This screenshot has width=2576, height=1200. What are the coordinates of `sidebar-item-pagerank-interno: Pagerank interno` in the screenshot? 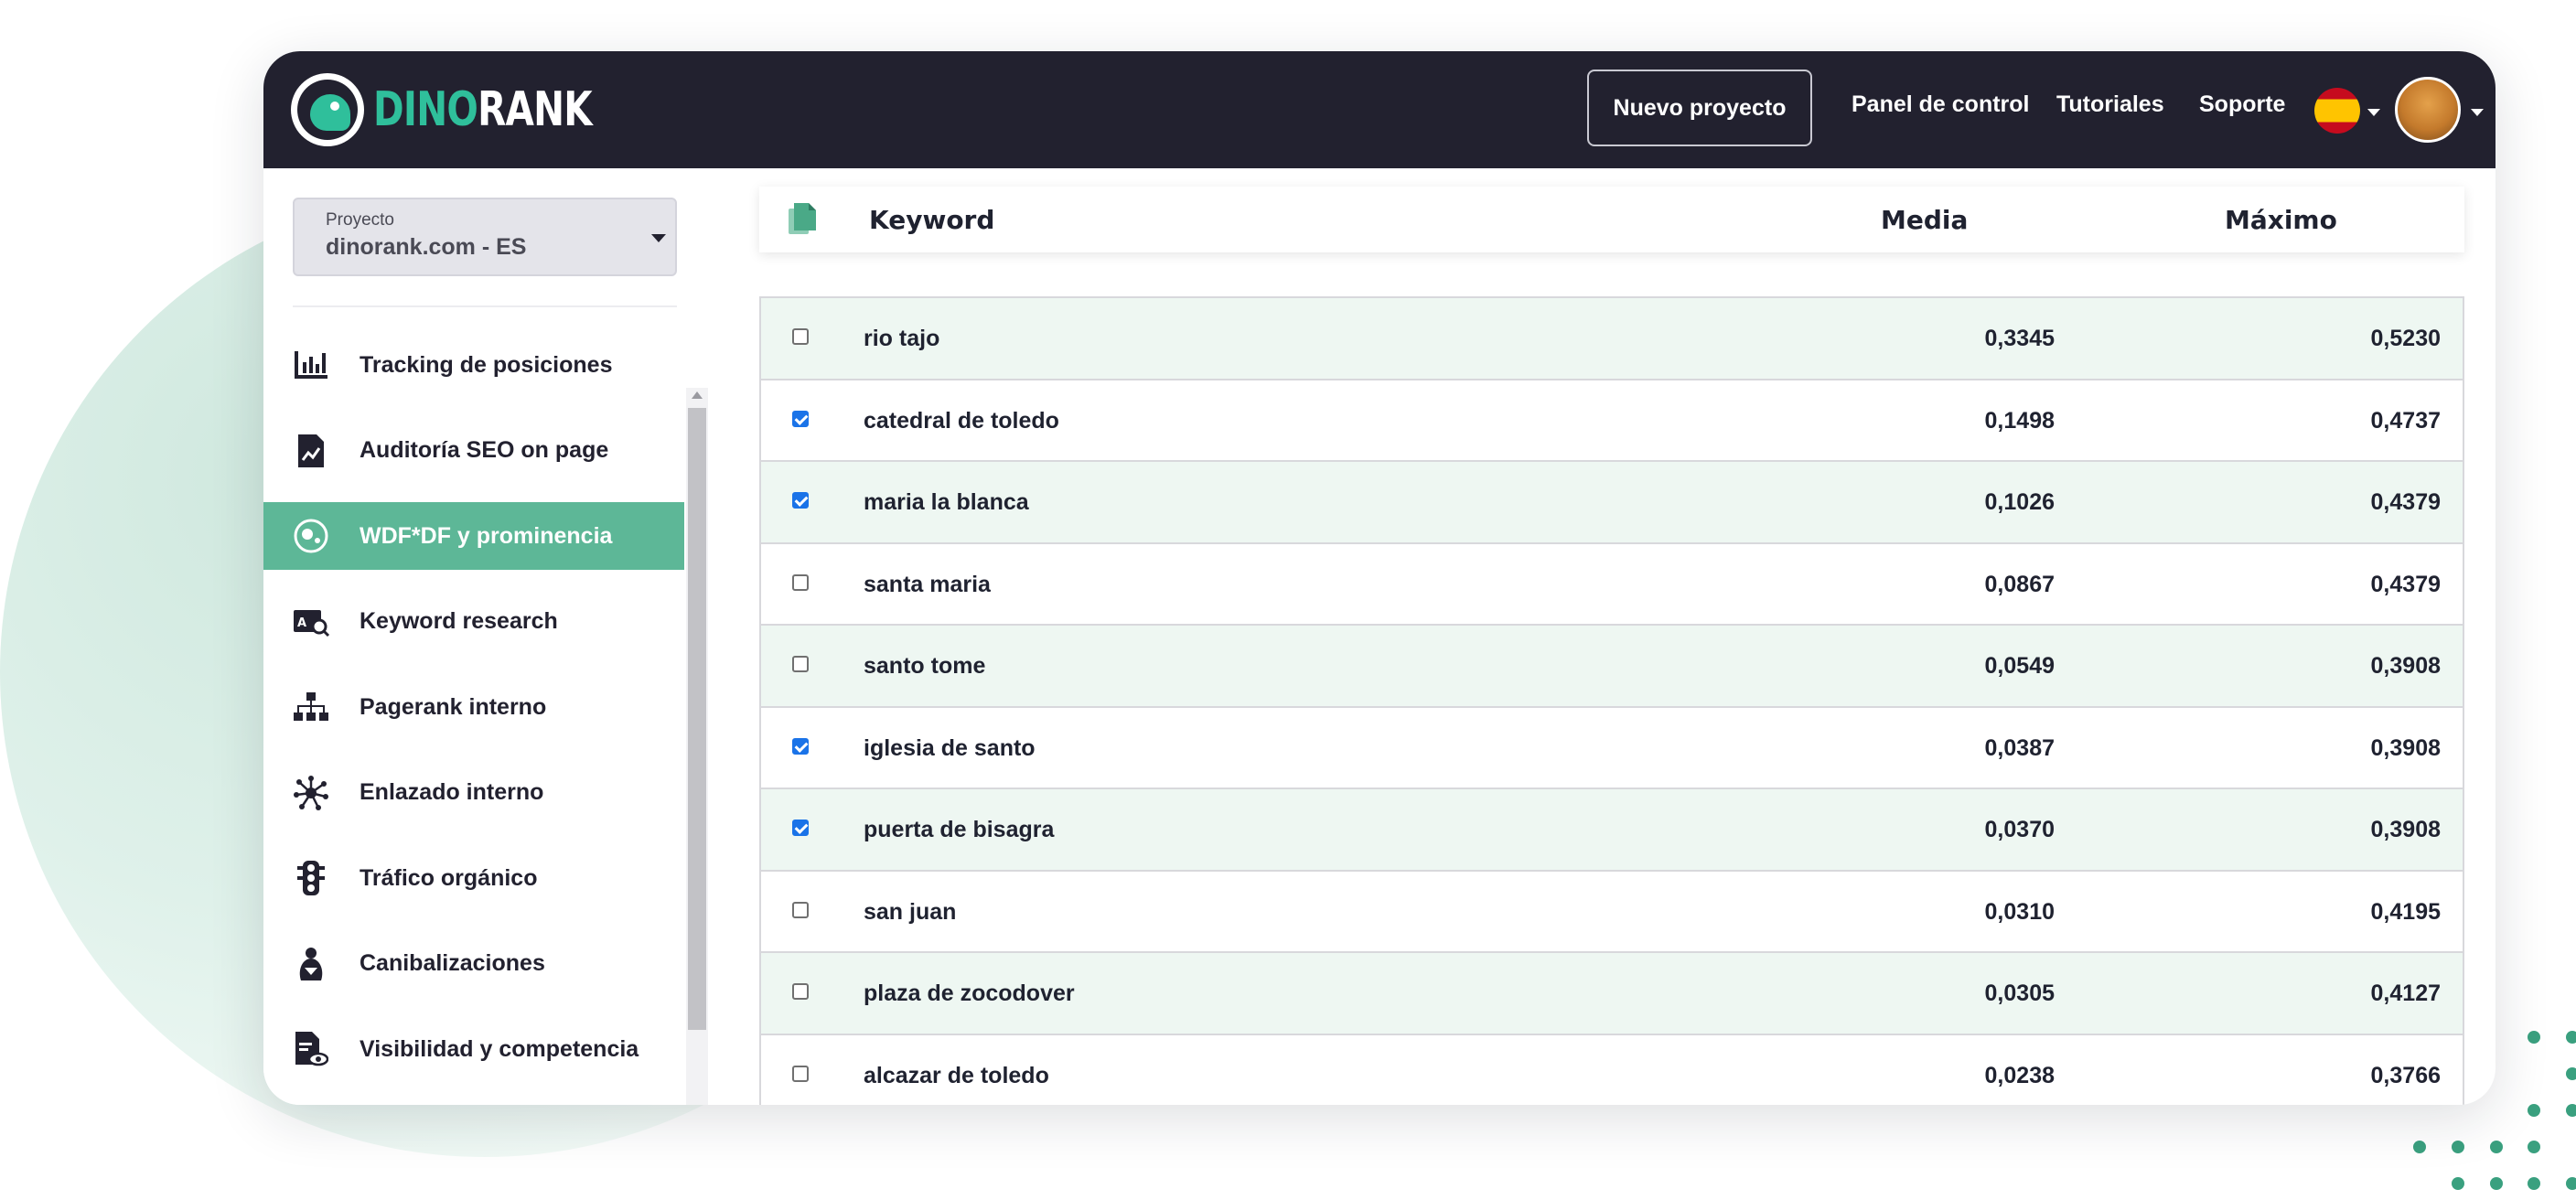 It's located at (474, 707).